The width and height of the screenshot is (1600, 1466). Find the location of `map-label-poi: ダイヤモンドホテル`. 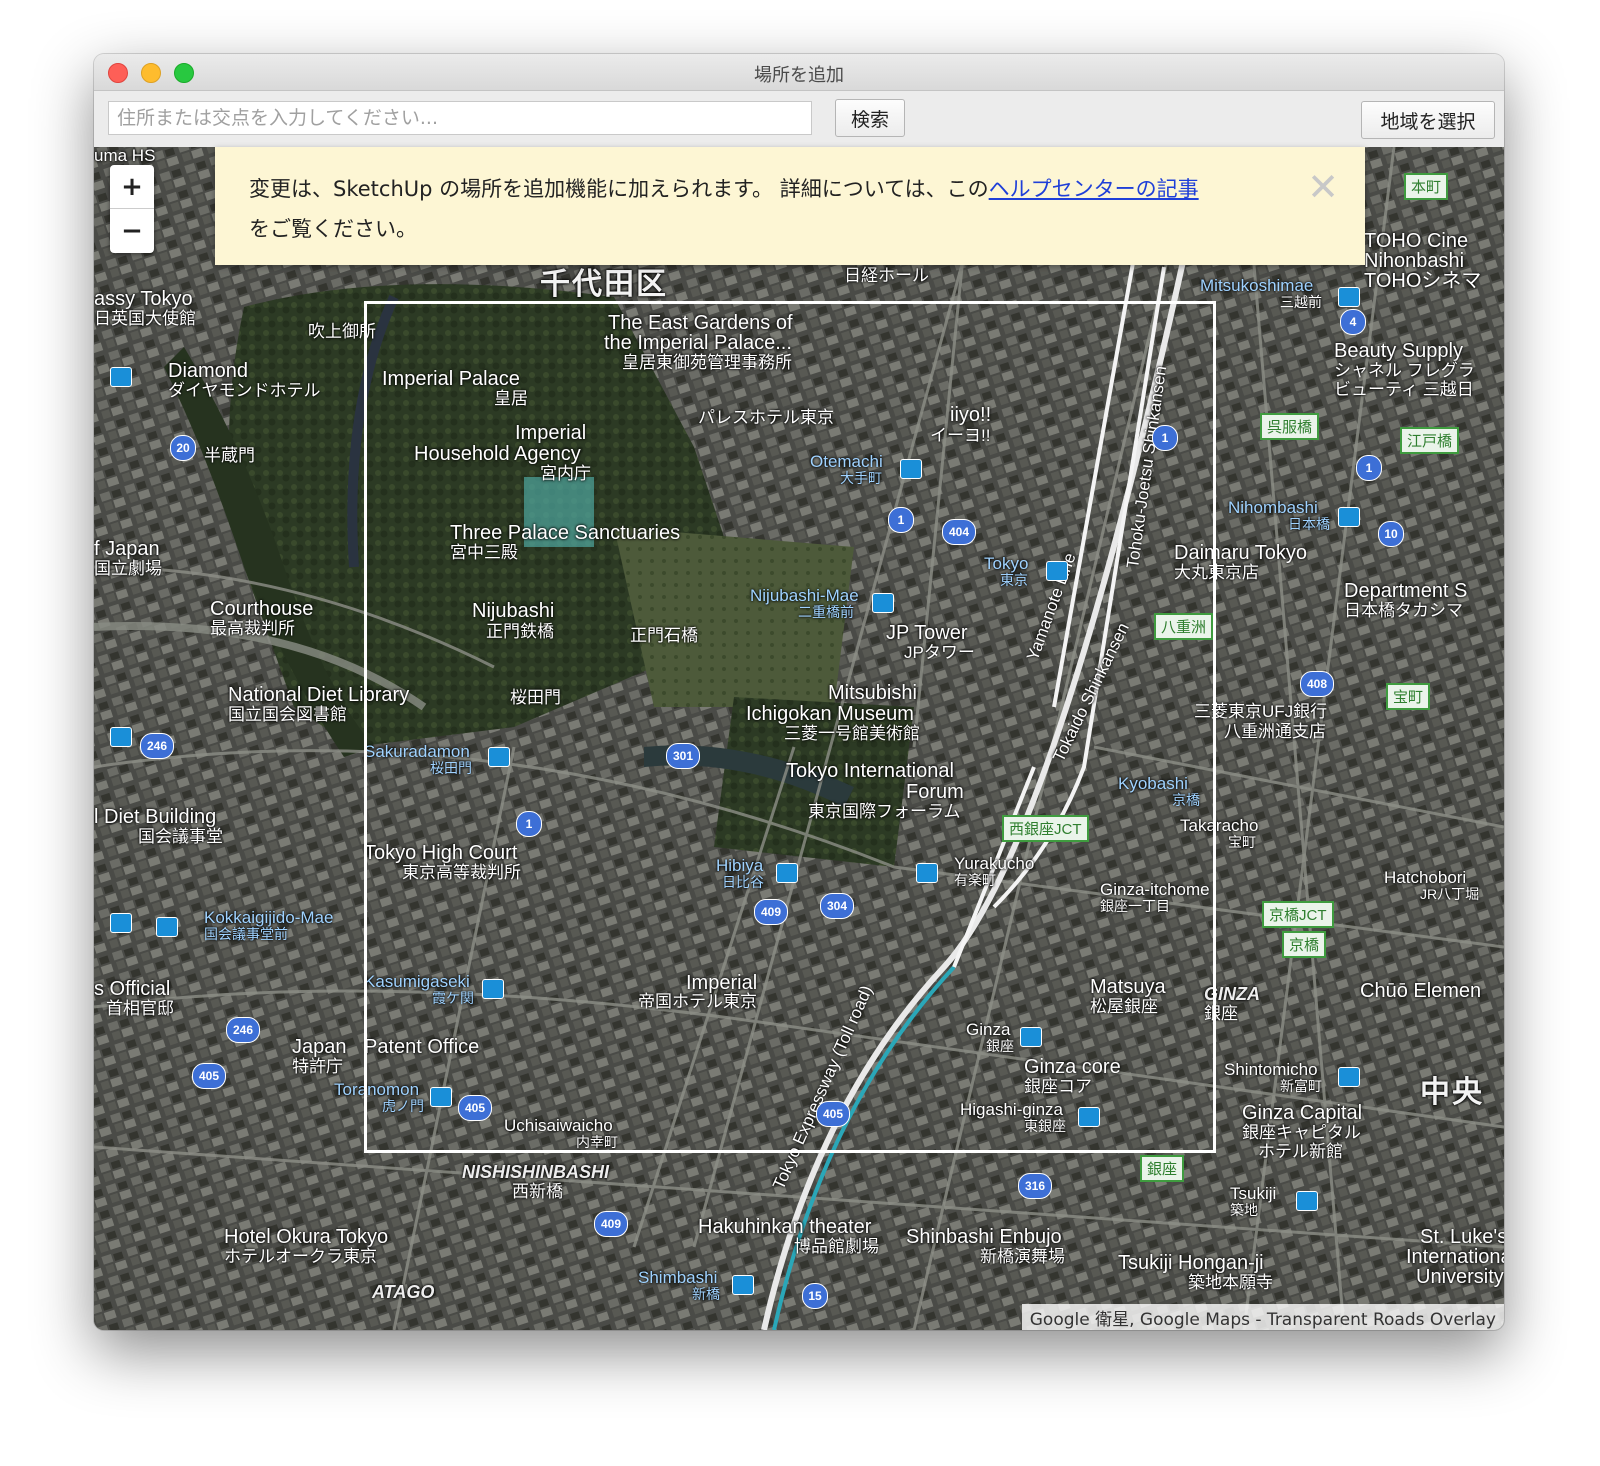

map-label-poi: ダイヤモンドホテル is located at coordinates (244, 390).